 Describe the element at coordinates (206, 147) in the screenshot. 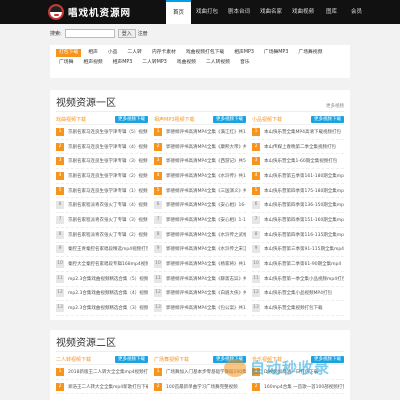

I see `item-title: 郭德纲评书高清MP4全集《康熙大帝》共4集` at that location.